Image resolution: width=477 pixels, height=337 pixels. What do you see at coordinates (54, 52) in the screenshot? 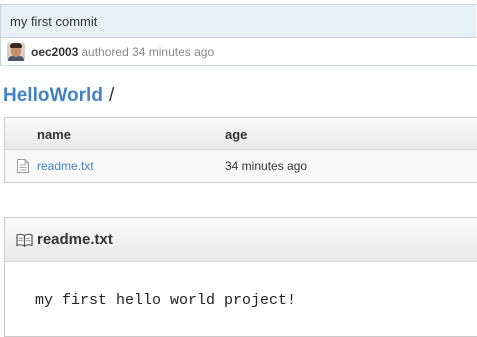
I see `commit-author: oec2003` at bounding box center [54, 52].